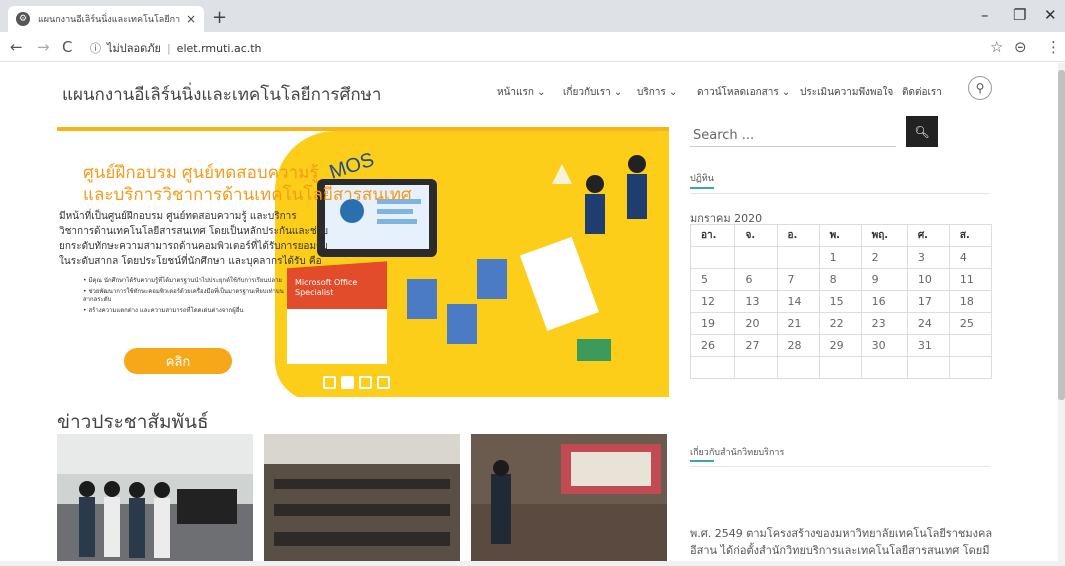 The image size is (1065, 566). I want to click on calendar-day-cell: 31, so click(928, 345).